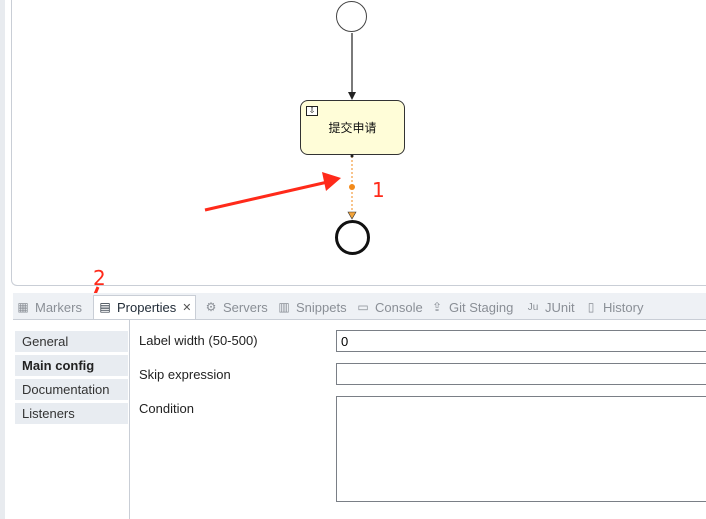  What do you see at coordinates (560, 307) in the screenshot?
I see `tab-junit-label: JUnit` at bounding box center [560, 307].